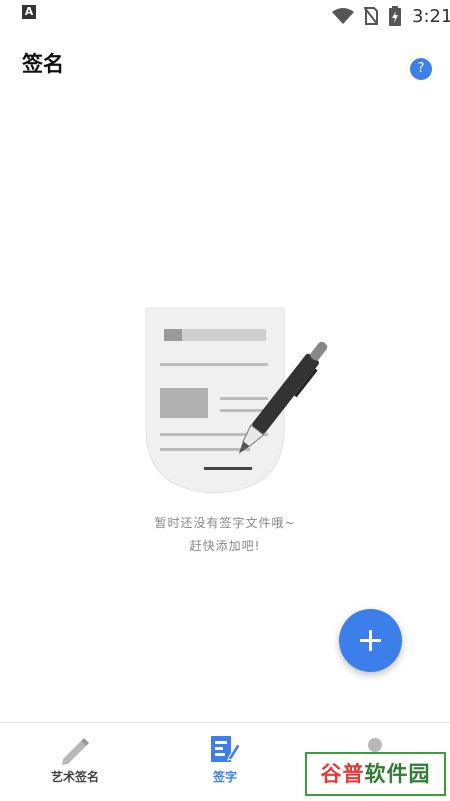 Image resolution: width=450 pixels, height=801 pixels. Describe the element at coordinates (225, 546) in the screenshot. I see `empty-state-hint: 赶快添加吧!` at that location.